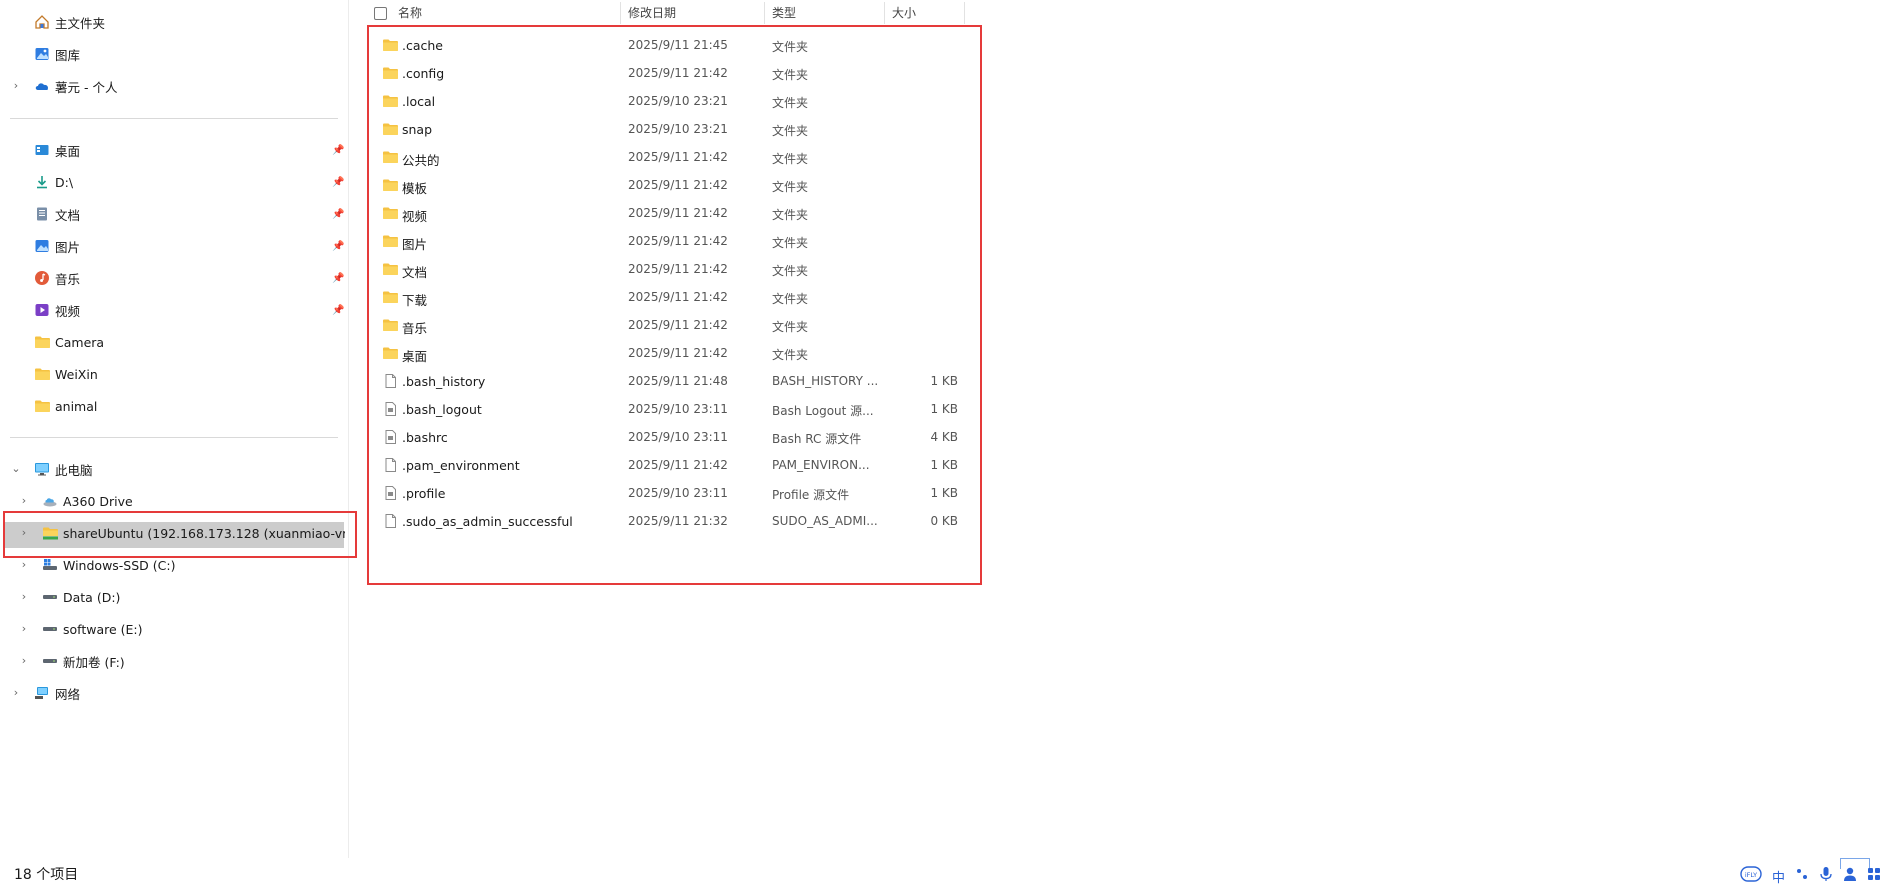  I want to click on nav-item-label: animal, so click(76, 406).